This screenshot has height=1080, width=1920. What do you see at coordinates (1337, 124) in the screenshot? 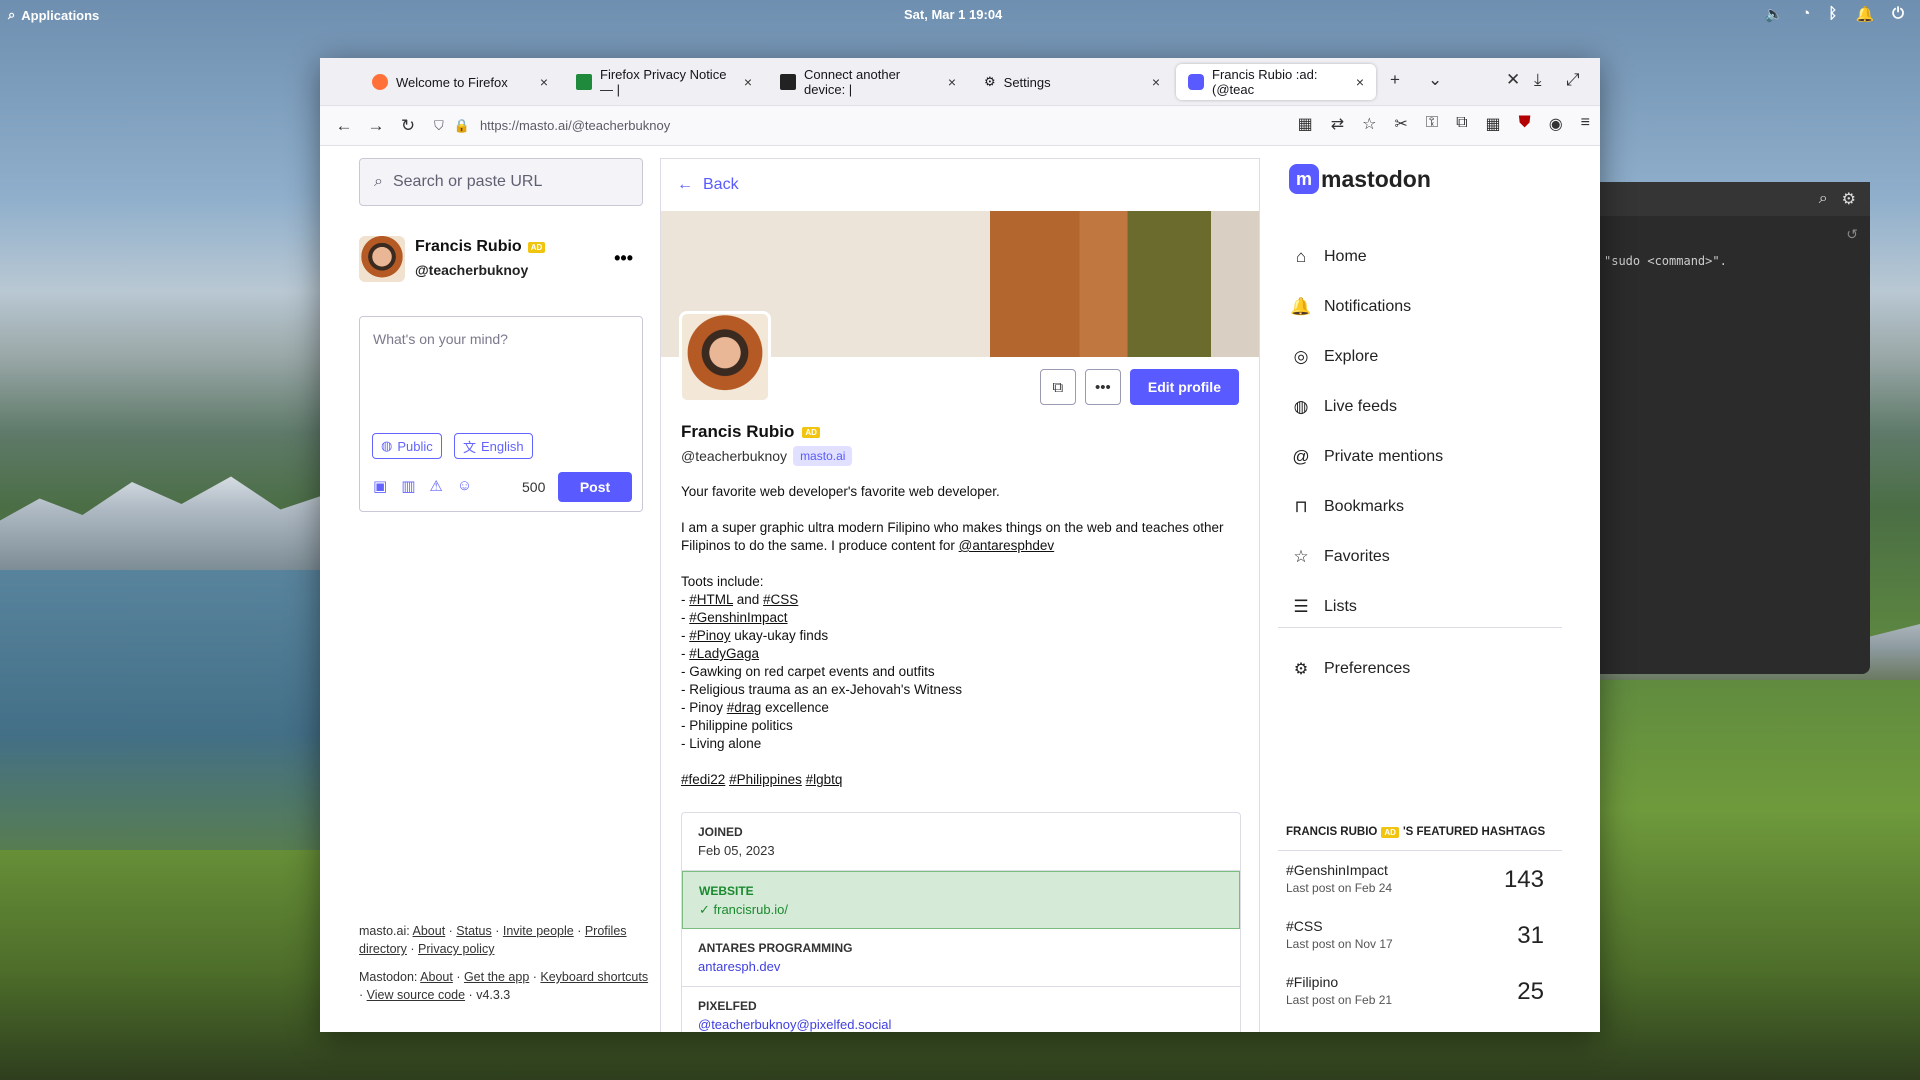
I see `translate-icon: ⇄` at bounding box center [1337, 124].